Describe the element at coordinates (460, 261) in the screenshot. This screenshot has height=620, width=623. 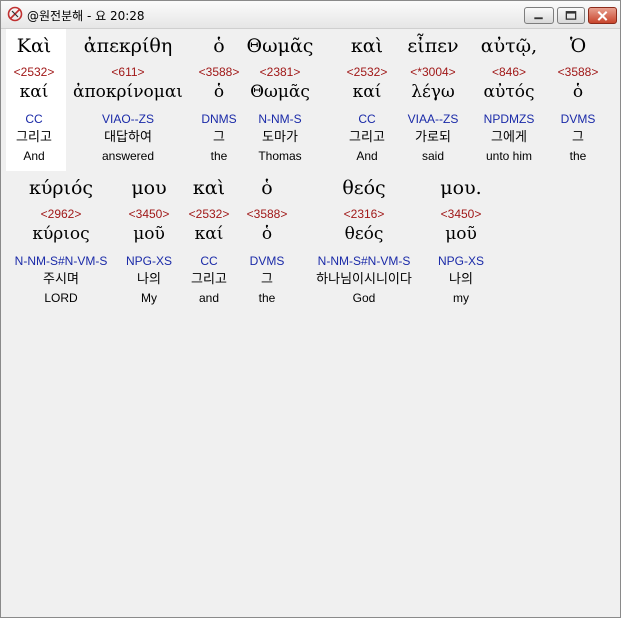
I see `morphology-code: NPG-XS` at that location.